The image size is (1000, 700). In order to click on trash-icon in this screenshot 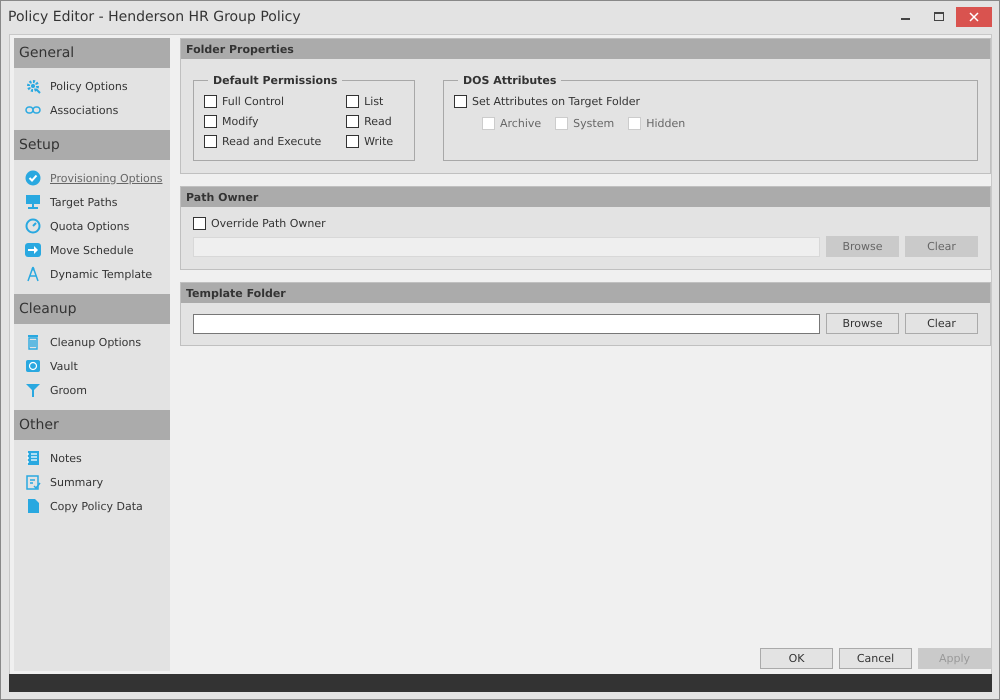, I will do `click(33, 342)`.